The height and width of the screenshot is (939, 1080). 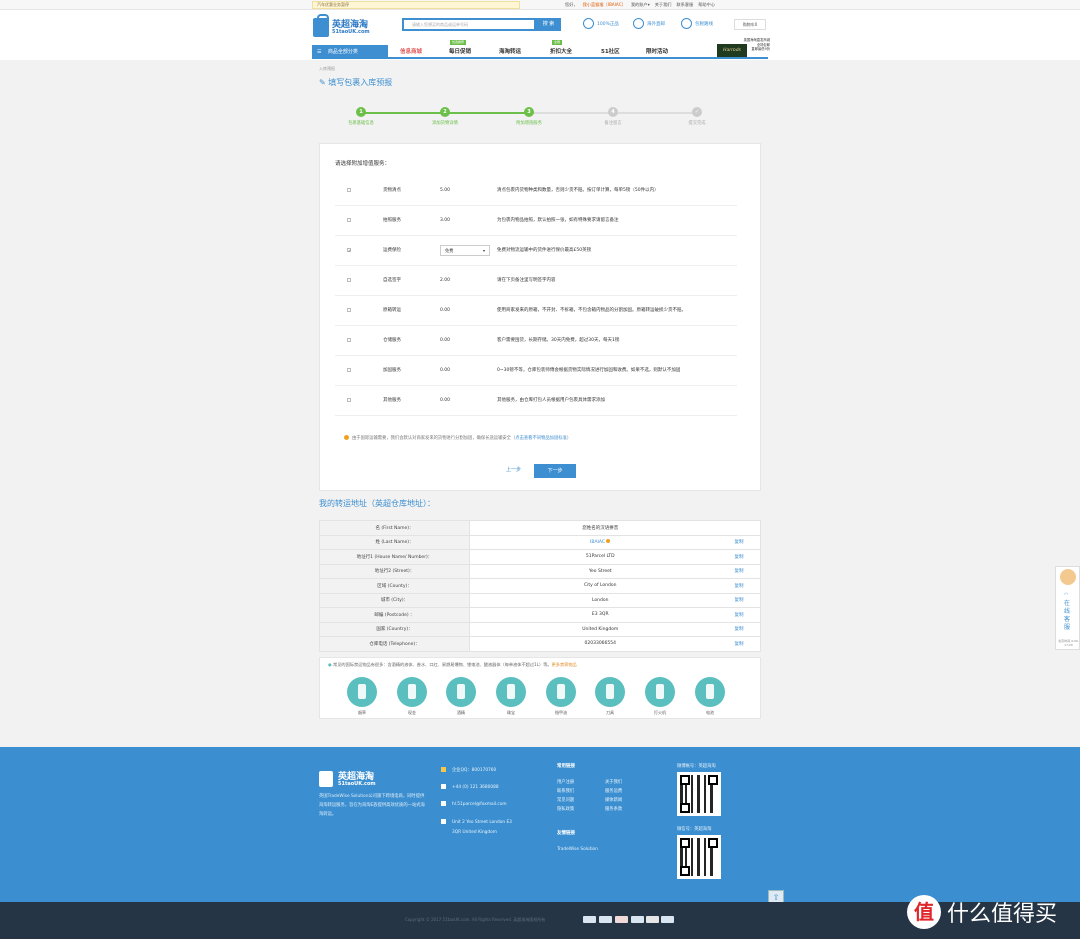 I want to click on footer-link-terms: 服务条款, so click(x=613, y=809).